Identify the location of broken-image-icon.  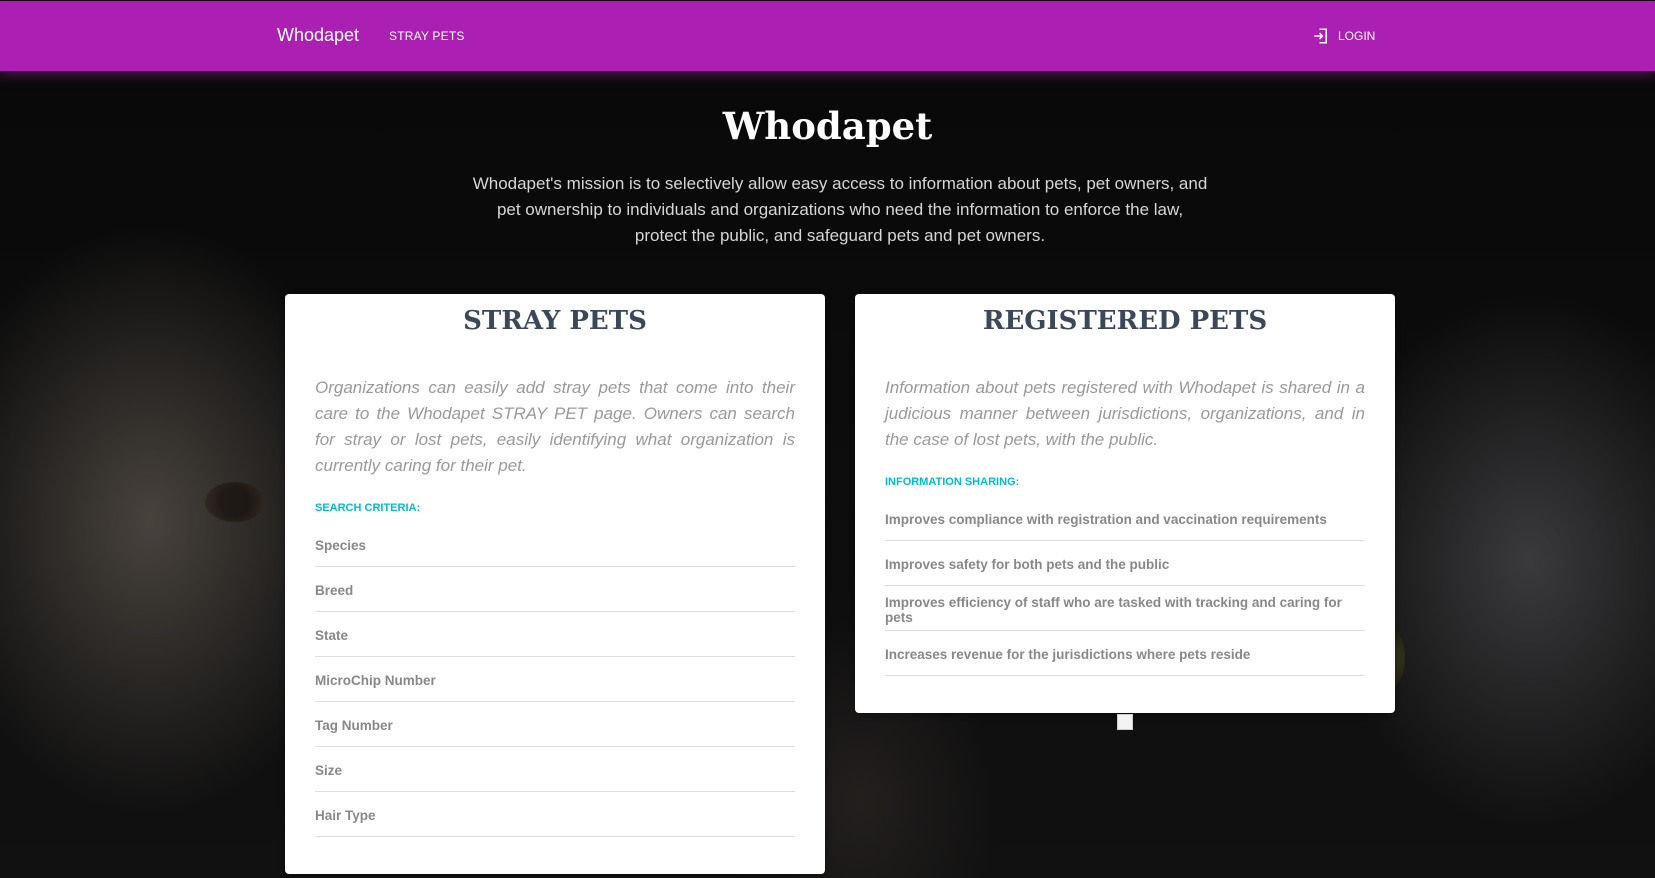
(1125, 722).